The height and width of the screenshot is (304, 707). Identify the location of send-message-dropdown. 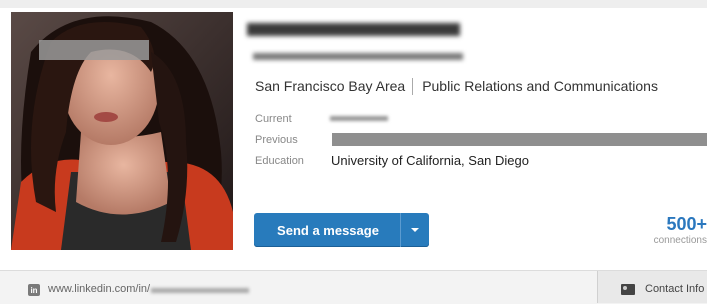
(415, 230).